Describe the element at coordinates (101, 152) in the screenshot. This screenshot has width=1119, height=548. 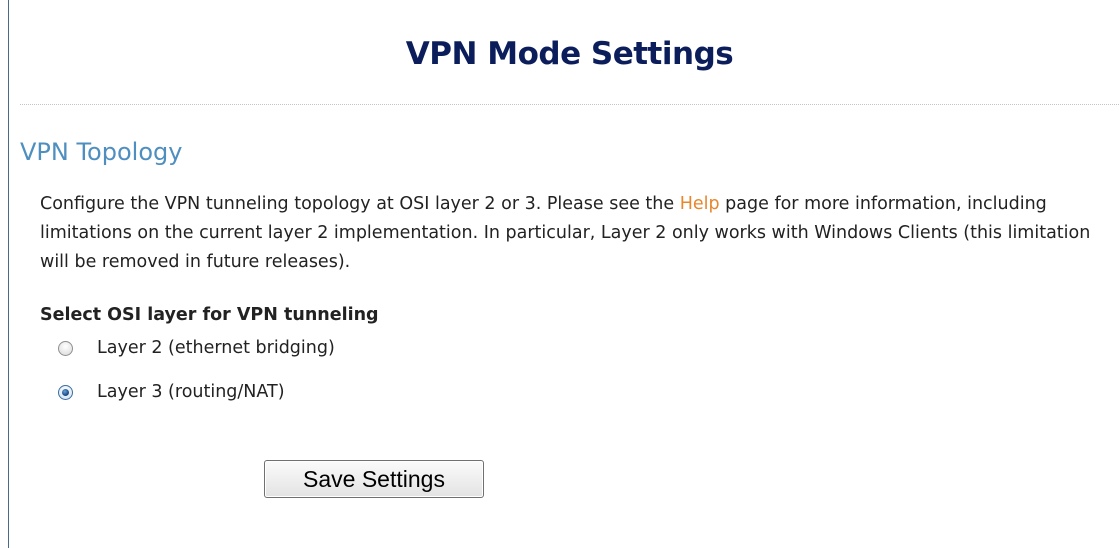
I see `section-heading-vpn-topology: VPN Topology` at that location.